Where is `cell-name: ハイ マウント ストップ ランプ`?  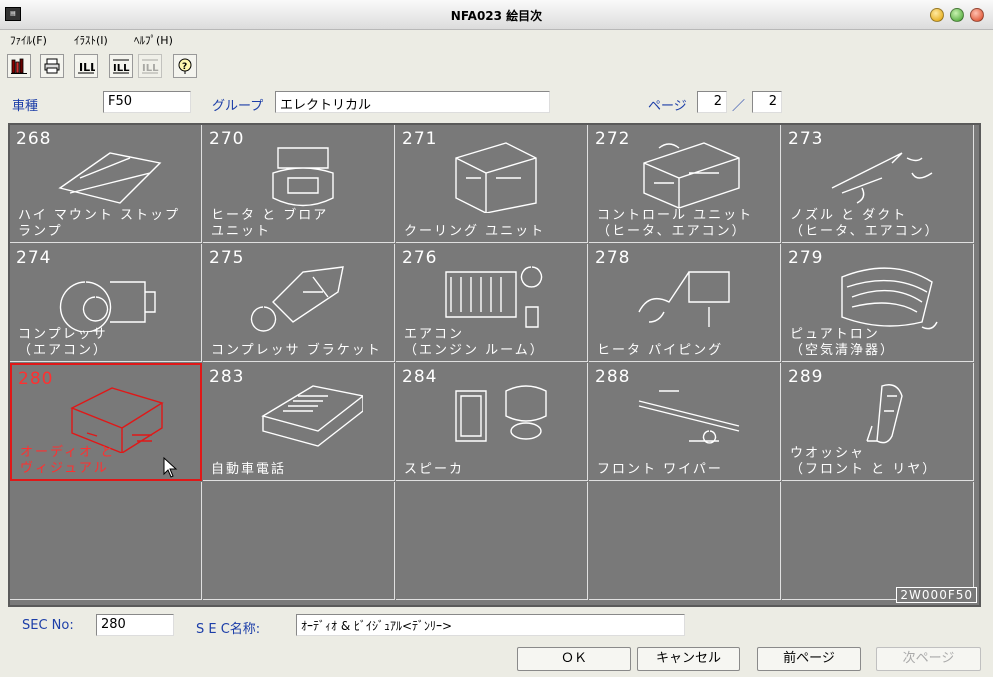 cell-name: ハイ マウント ストップ ランプ is located at coordinates (99, 223).